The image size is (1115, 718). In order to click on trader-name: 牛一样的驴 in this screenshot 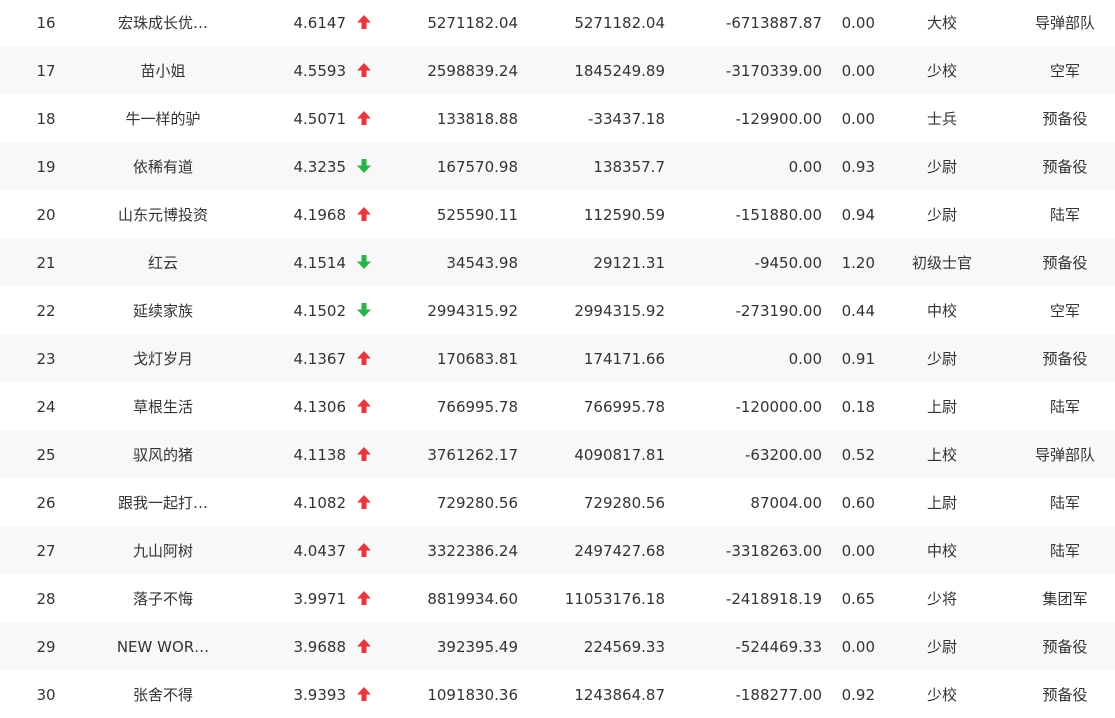, I will do `click(163, 119)`.